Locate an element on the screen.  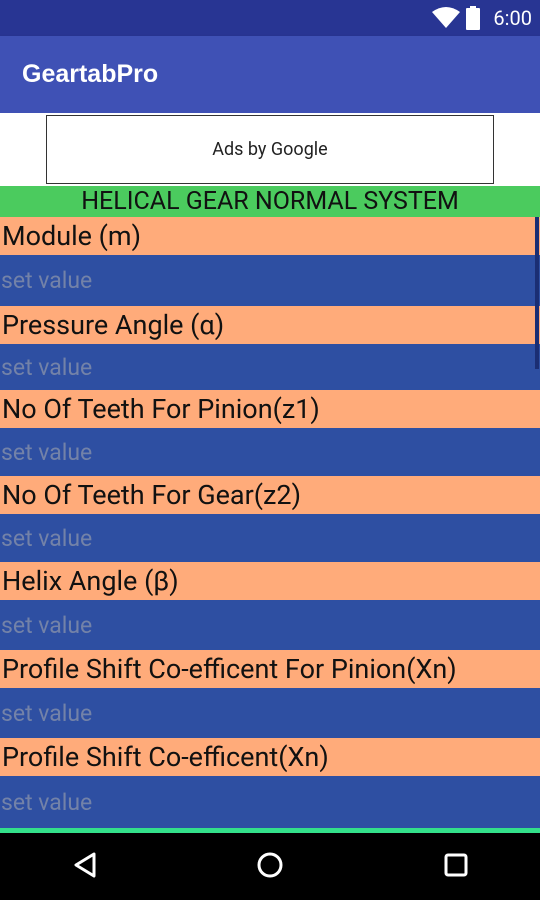
teeth-pinion-label: No Of Teeth For Pinion(z1) is located at coordinates (270, 409).